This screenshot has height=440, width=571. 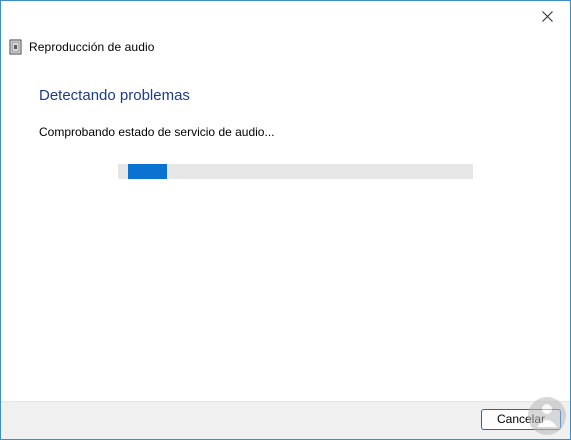 I want to click on close-icon, so click(x=547, y=16).